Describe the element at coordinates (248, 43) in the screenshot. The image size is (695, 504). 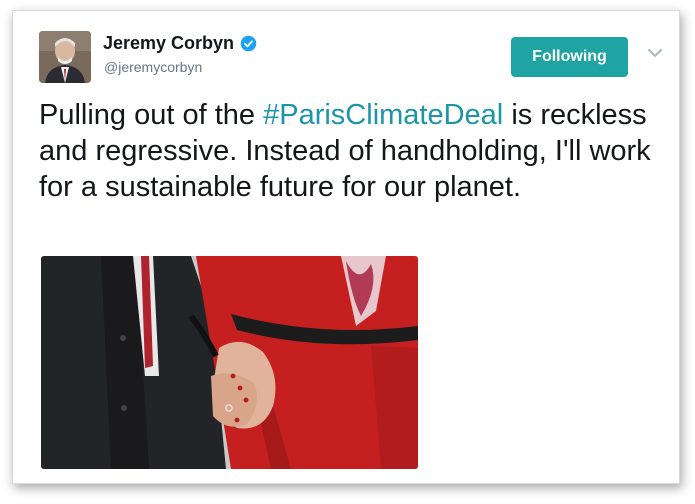
I see `verified-badge-icon` at that location.